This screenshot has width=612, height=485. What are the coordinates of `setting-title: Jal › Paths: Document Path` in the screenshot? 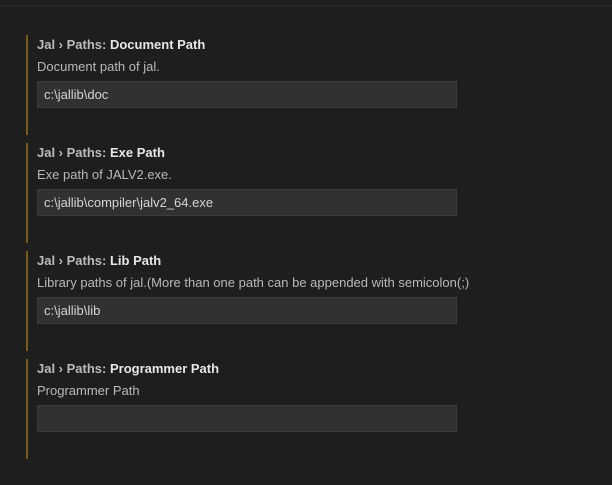 It's located at (121, 45).